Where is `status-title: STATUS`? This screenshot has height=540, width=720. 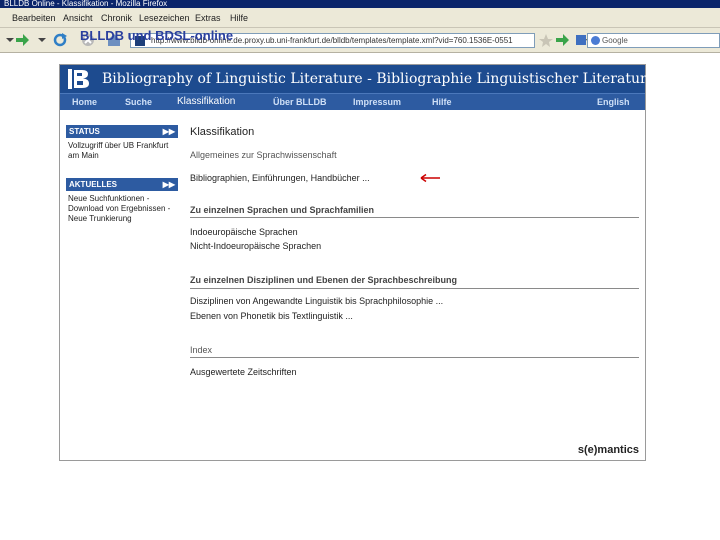 status-title: STATUS is located at coordinates (84, 131).